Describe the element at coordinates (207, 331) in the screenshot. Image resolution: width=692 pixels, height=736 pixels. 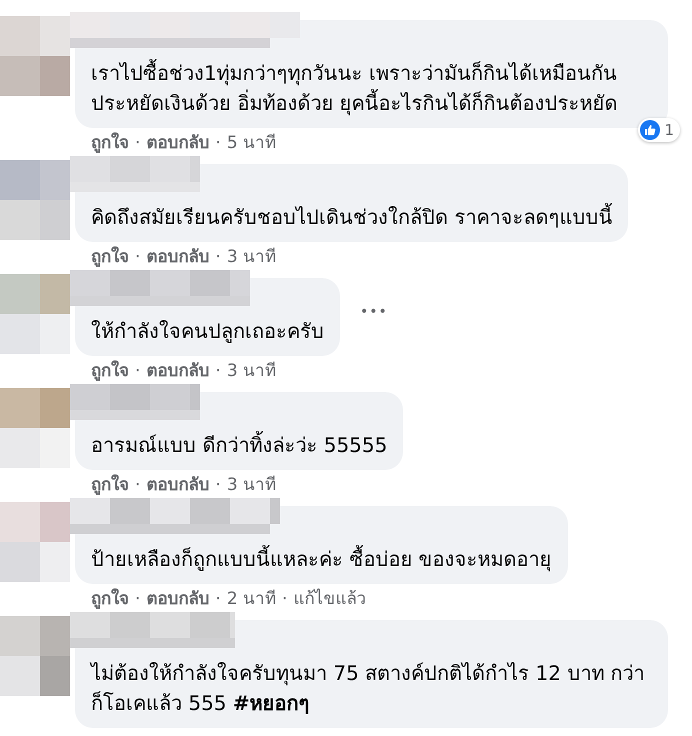
I see `comment-text: ให้กำลังใจคนปลูกเถอะครับ` at that location.